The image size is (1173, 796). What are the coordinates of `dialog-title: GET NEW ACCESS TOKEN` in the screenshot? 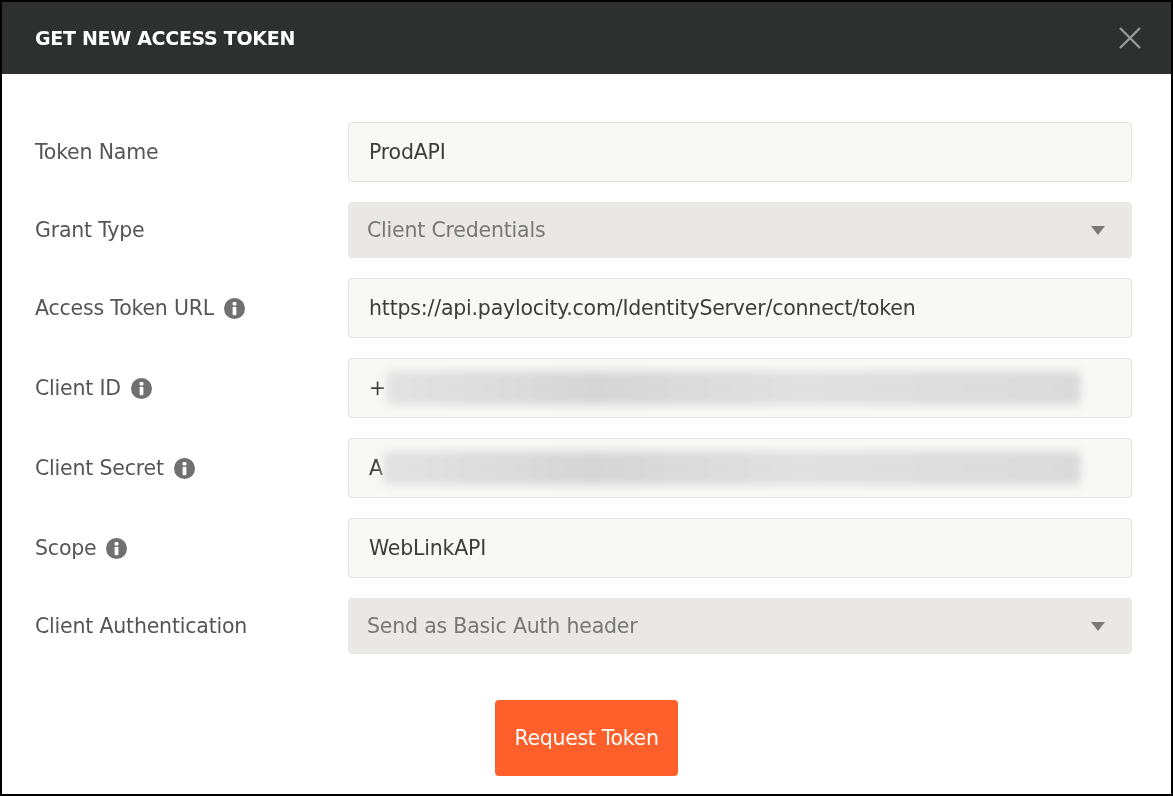 It's located at (165, 38).